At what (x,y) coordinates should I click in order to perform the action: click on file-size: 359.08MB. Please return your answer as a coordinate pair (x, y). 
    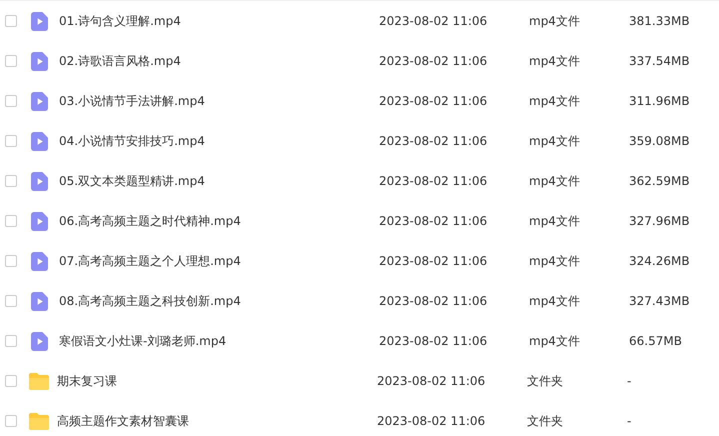
    Looking at the image, I should click on (659, 141).